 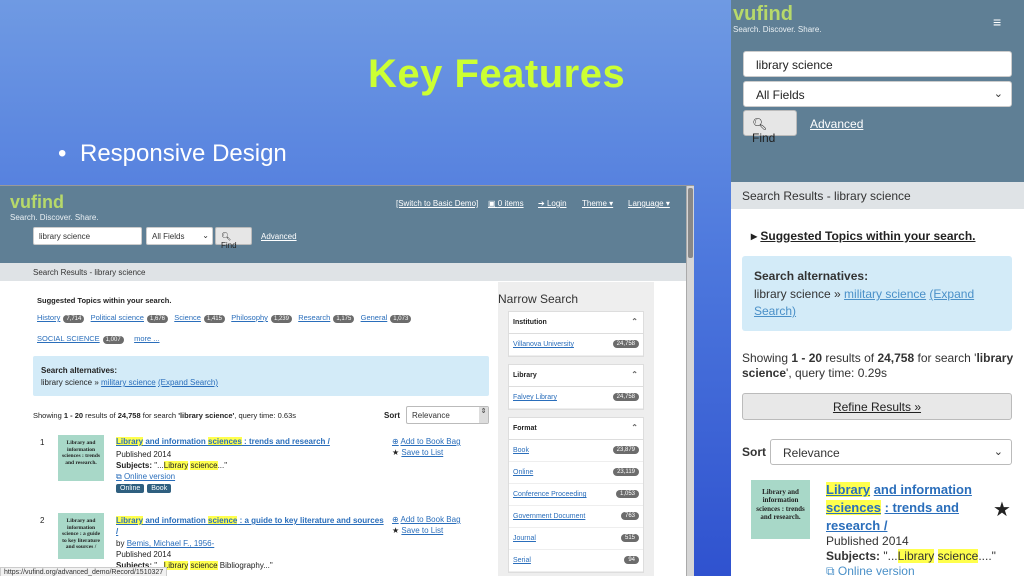 What do you see at coordinates (199, 318) in the screenshot?
I see `topic-link: Science 1,415` at bounding box center [199, 318].